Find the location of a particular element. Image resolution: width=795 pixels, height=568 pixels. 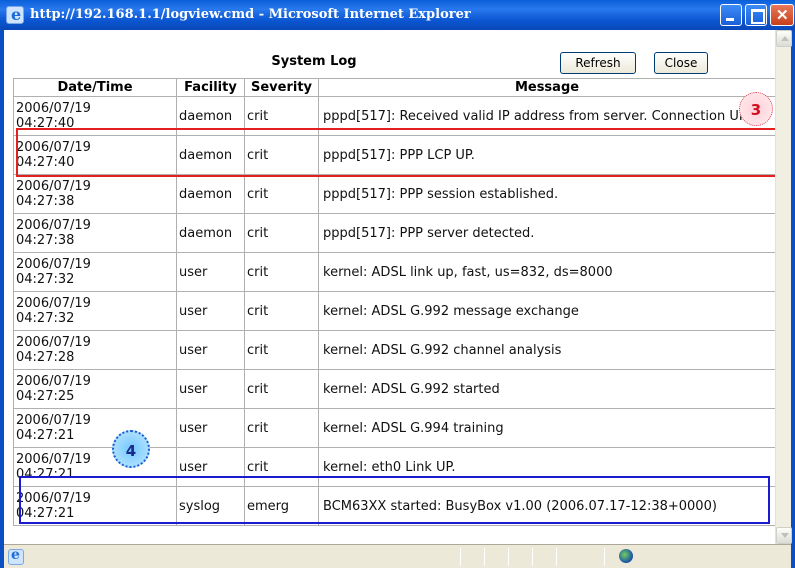

refresh-button: Refresh is located at coordinates (598, 63).